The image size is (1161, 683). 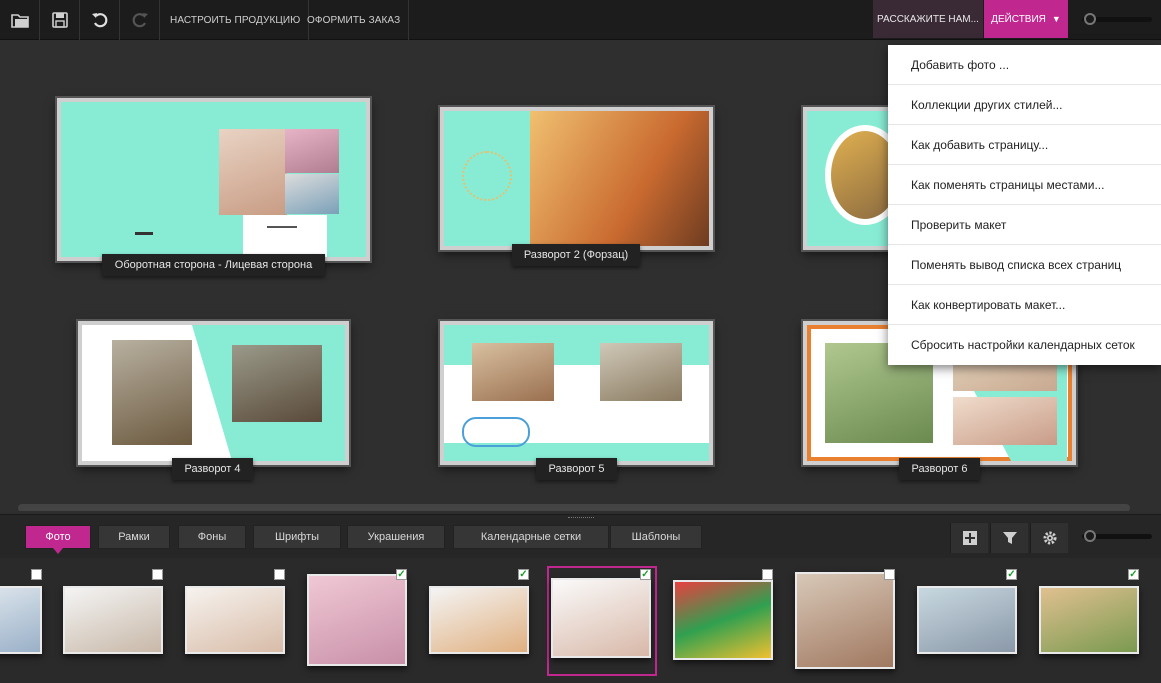 I want to click on tab-1: Фото, so click(x=58, y=539).